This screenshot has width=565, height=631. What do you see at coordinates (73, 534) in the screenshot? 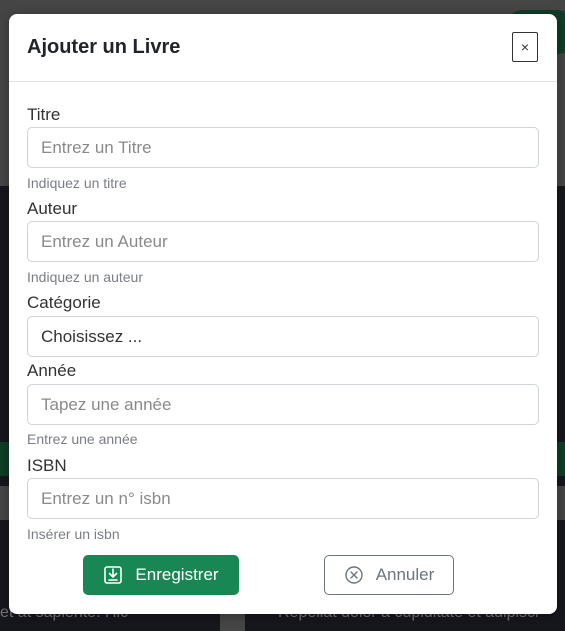
I see `isbn-help-text: Insérer un isbn` at bounding box center [73, 534].